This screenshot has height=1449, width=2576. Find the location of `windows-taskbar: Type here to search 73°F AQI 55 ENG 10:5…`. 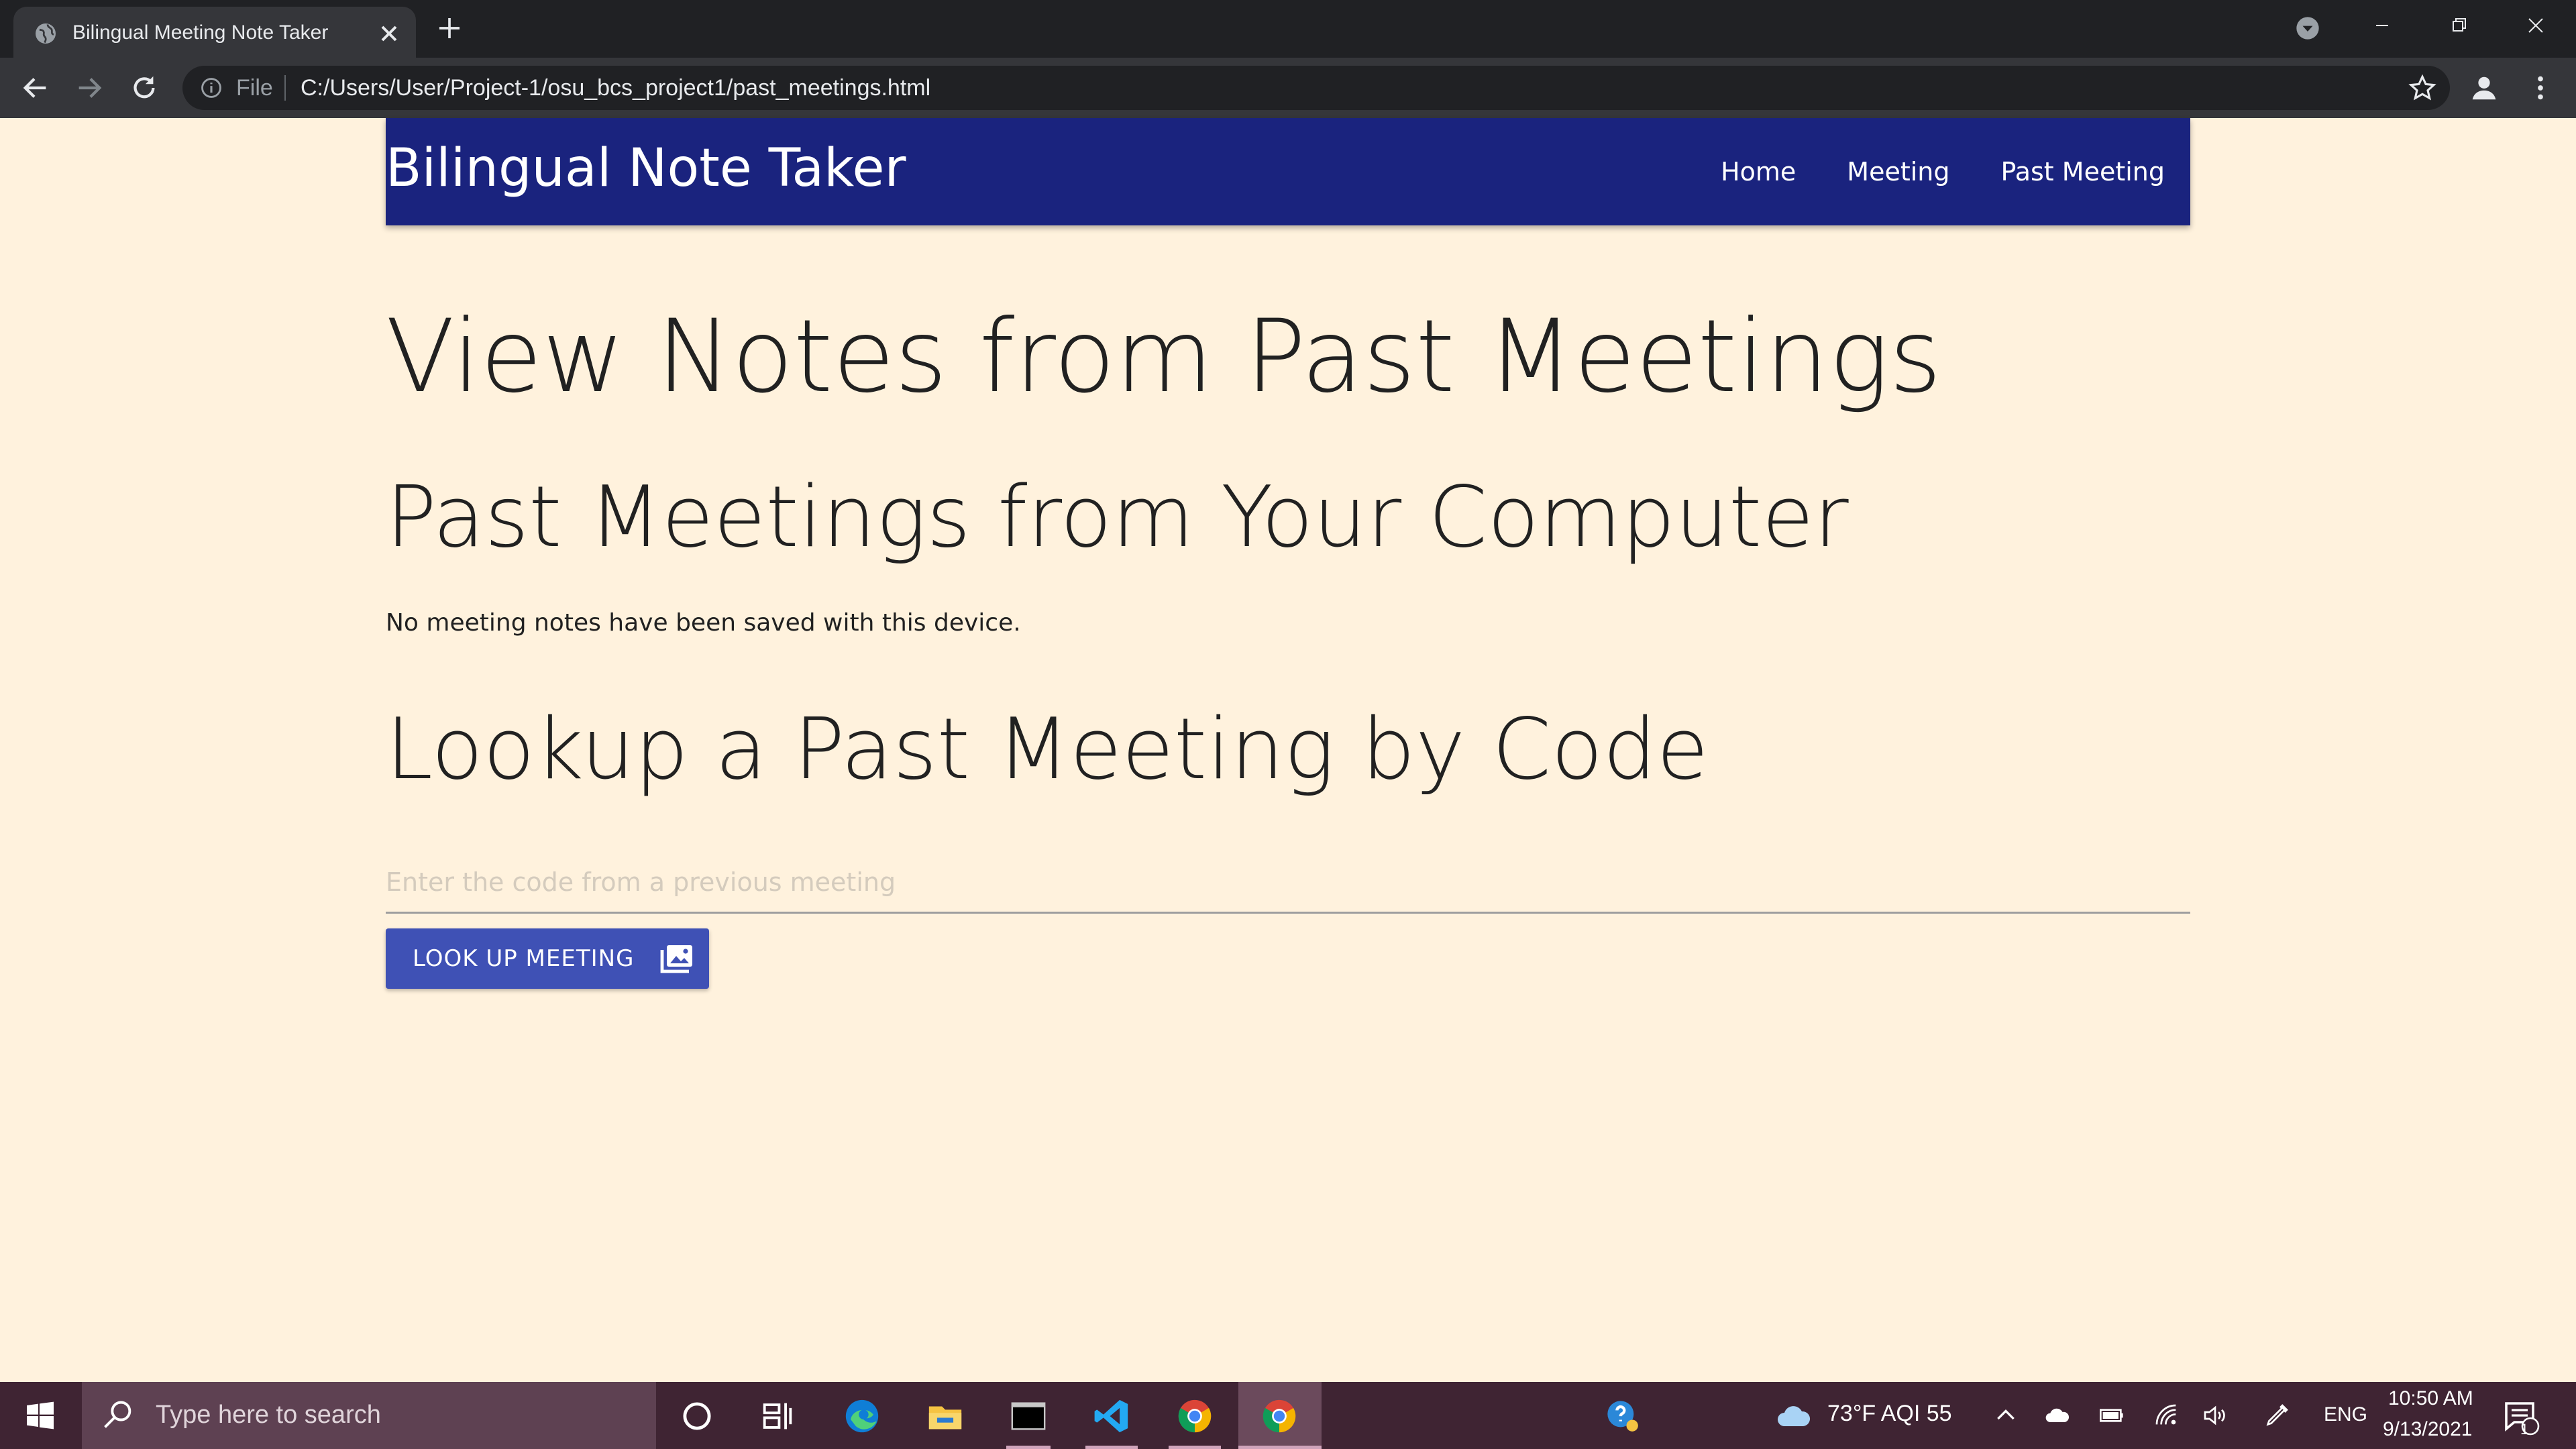

windows-taskbar: Type here to search 73°F AQI 55 ENG 10:5… is located at coordinates (1288, 1415).